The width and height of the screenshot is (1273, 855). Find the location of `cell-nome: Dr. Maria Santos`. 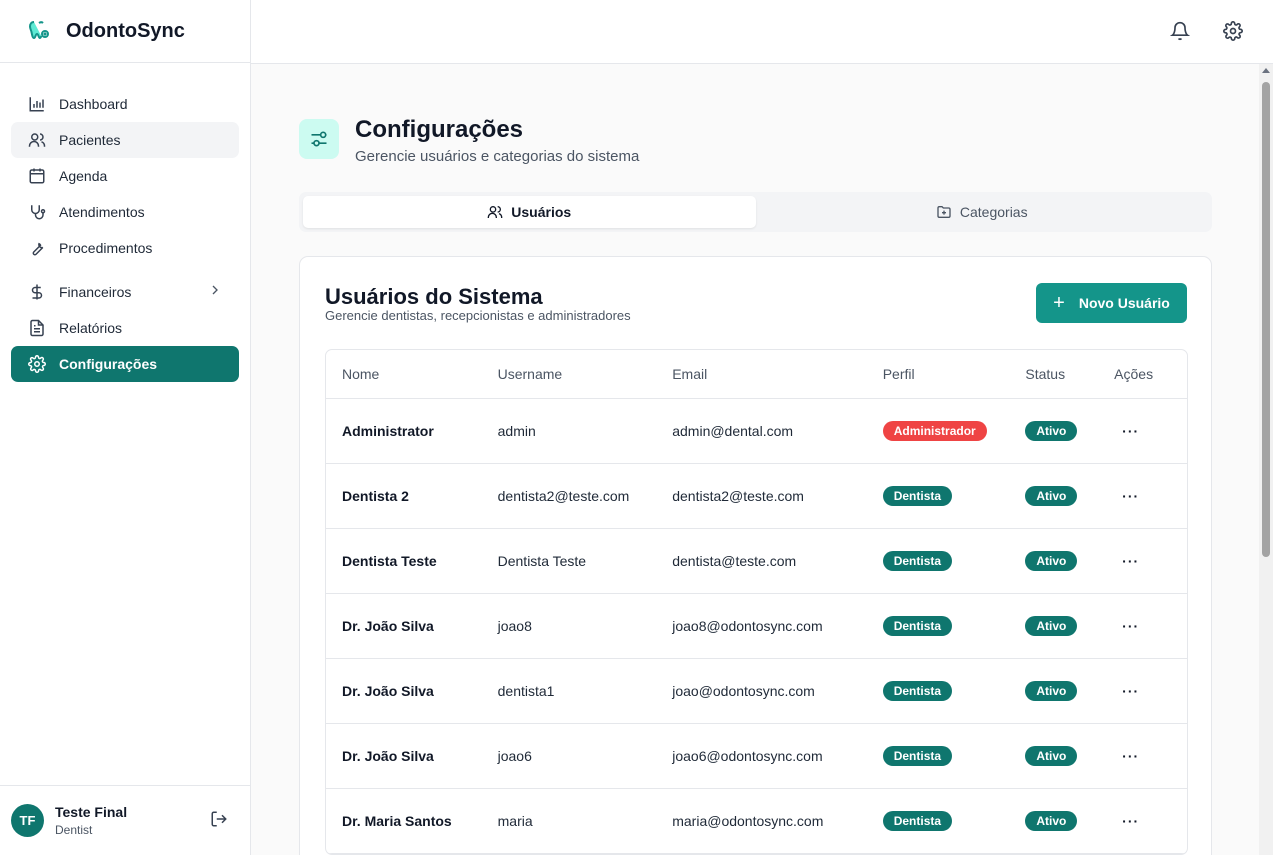

cell-nome: Dr. Maria Santos is located at coordinates (397, 821).